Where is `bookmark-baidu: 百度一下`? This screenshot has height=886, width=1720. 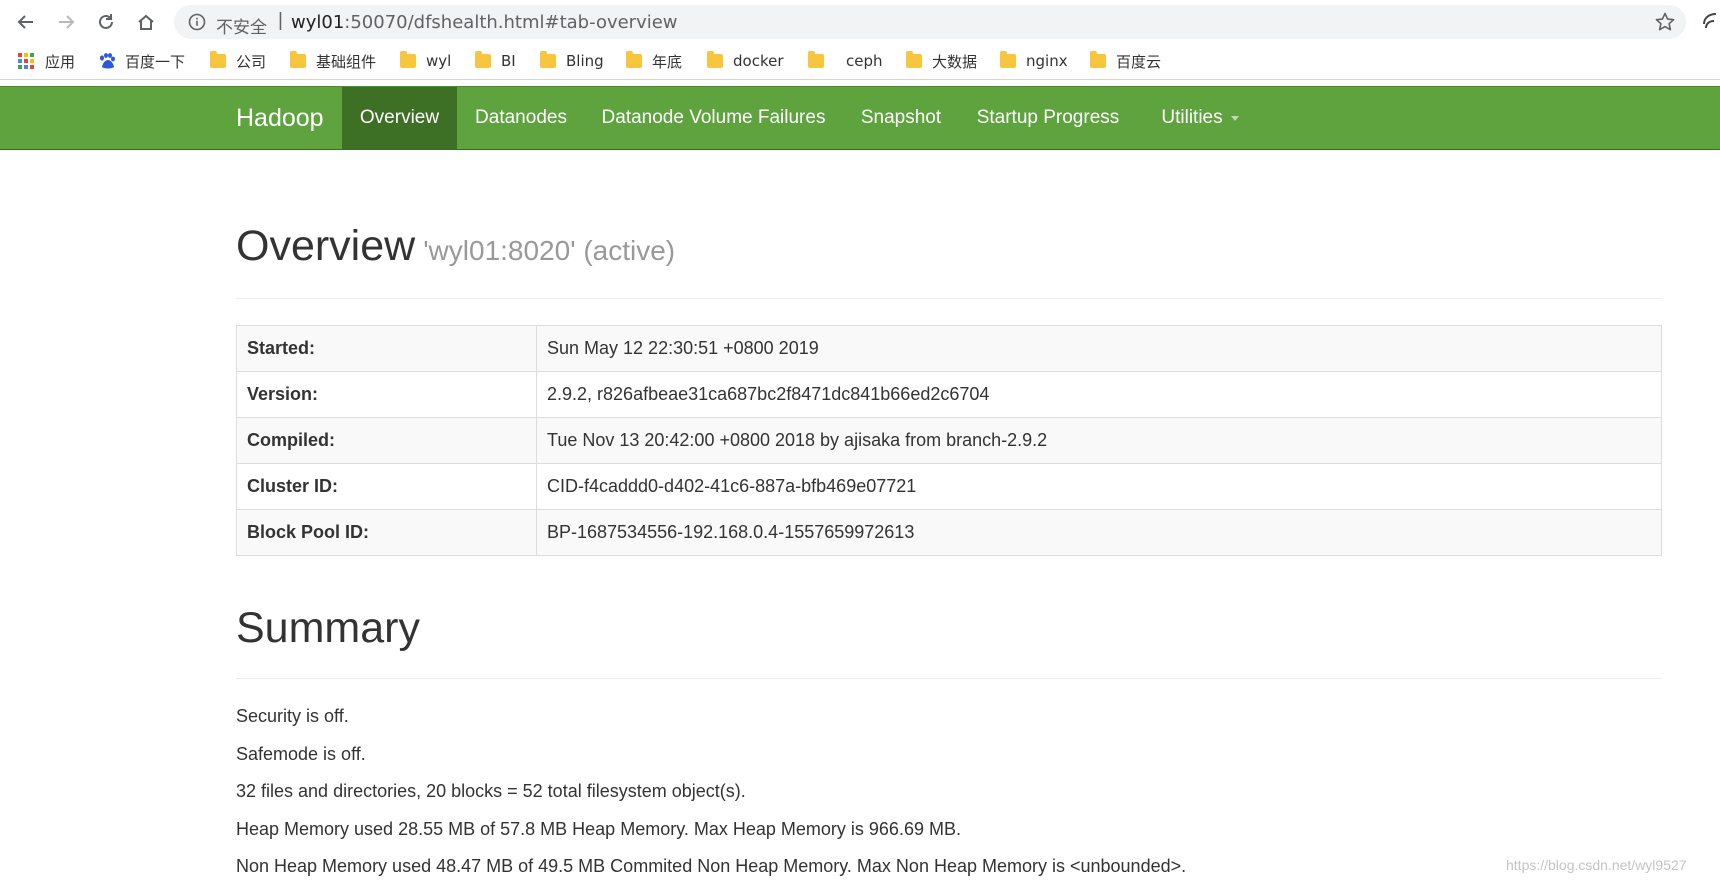 bookmark-baidu: 百度一下 is located at coordinates (141, 61).